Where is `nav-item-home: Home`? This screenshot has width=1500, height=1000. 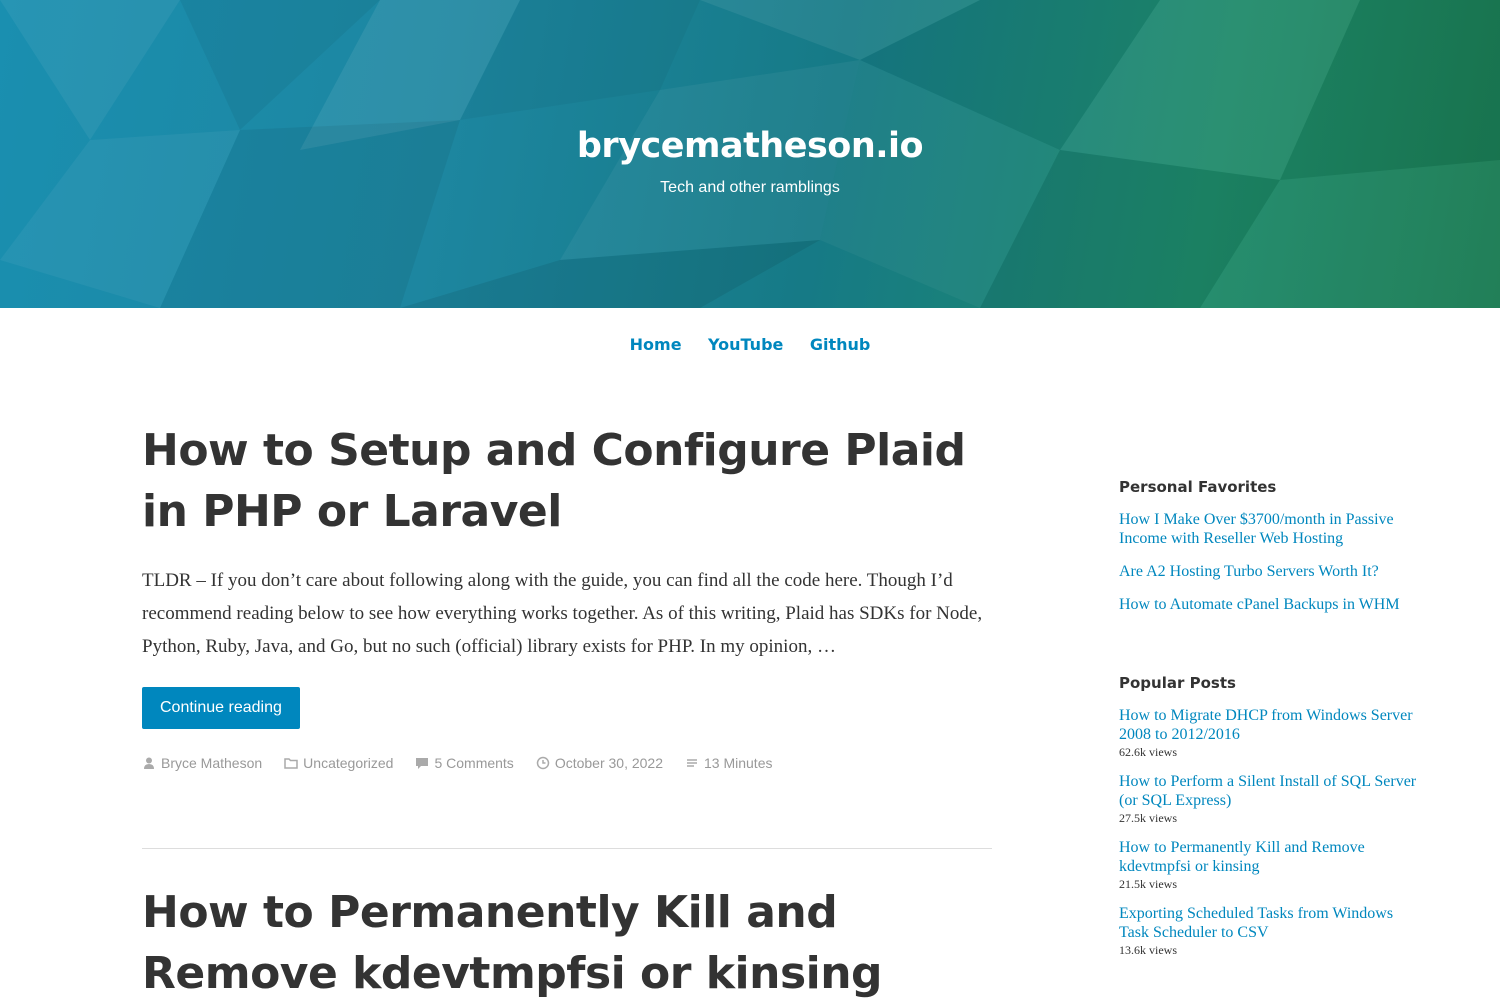 nav-item-home: Home is located at coordinates (656, 344).